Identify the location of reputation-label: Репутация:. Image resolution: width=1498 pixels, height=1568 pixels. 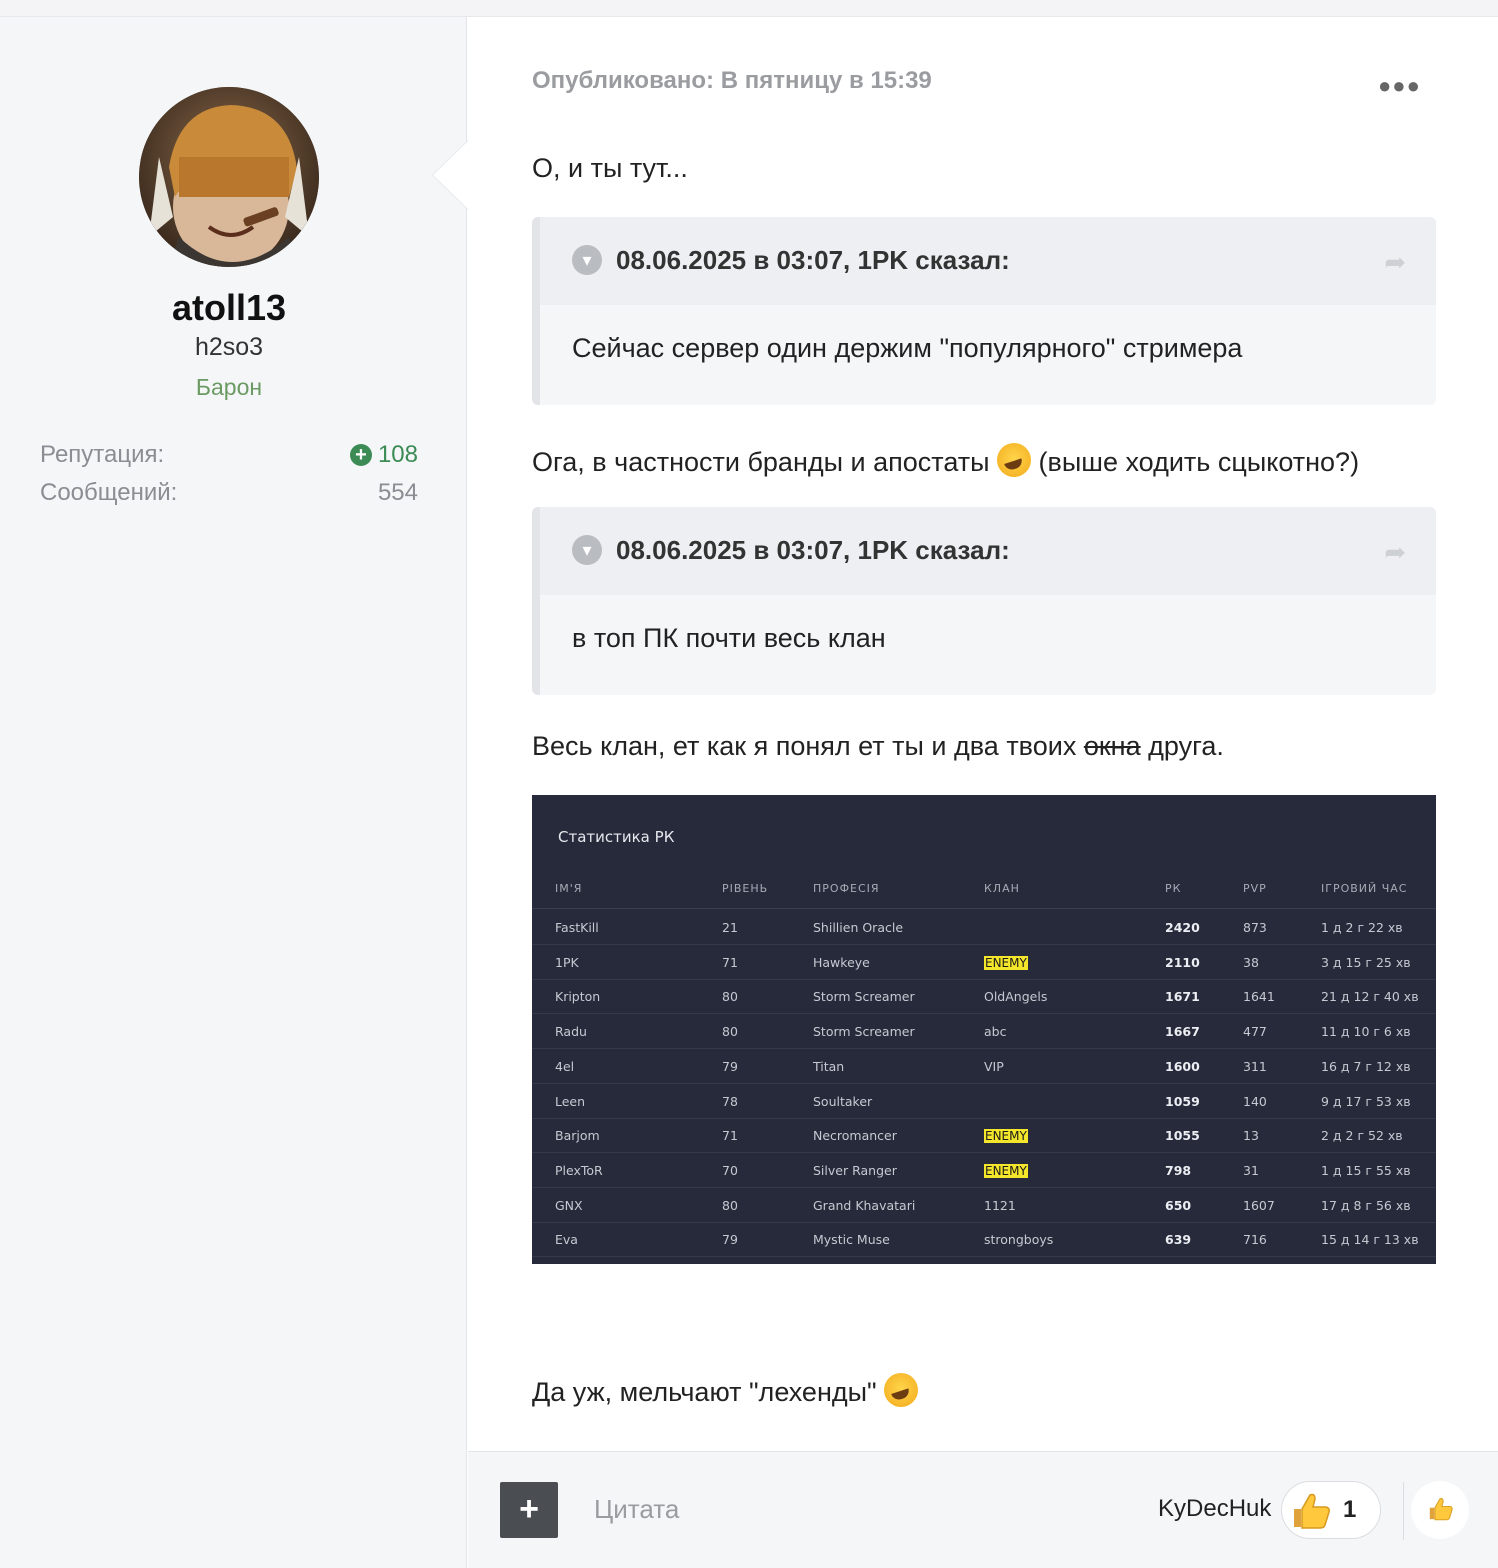
(102, 454).